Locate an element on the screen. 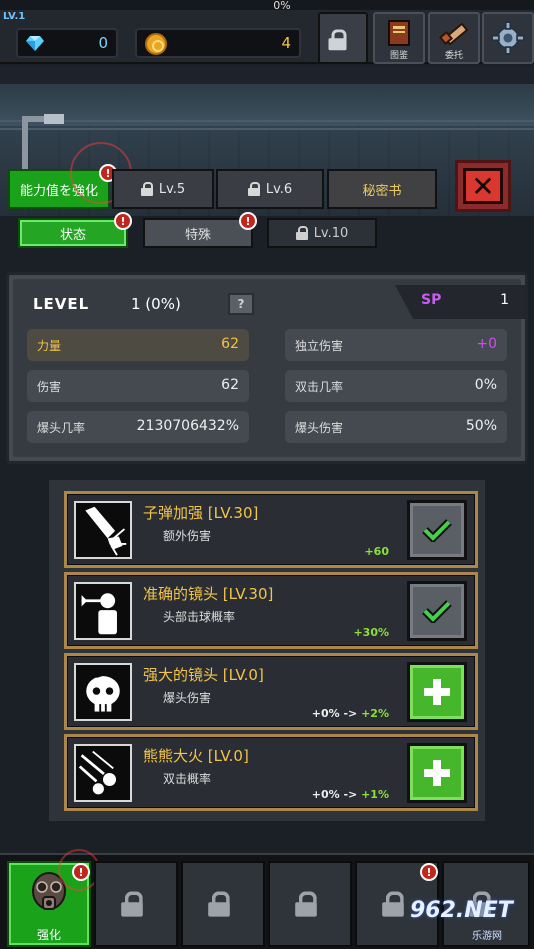 The image size is (534, 949). sp-value: 1 is located at coordinates (504, 300).